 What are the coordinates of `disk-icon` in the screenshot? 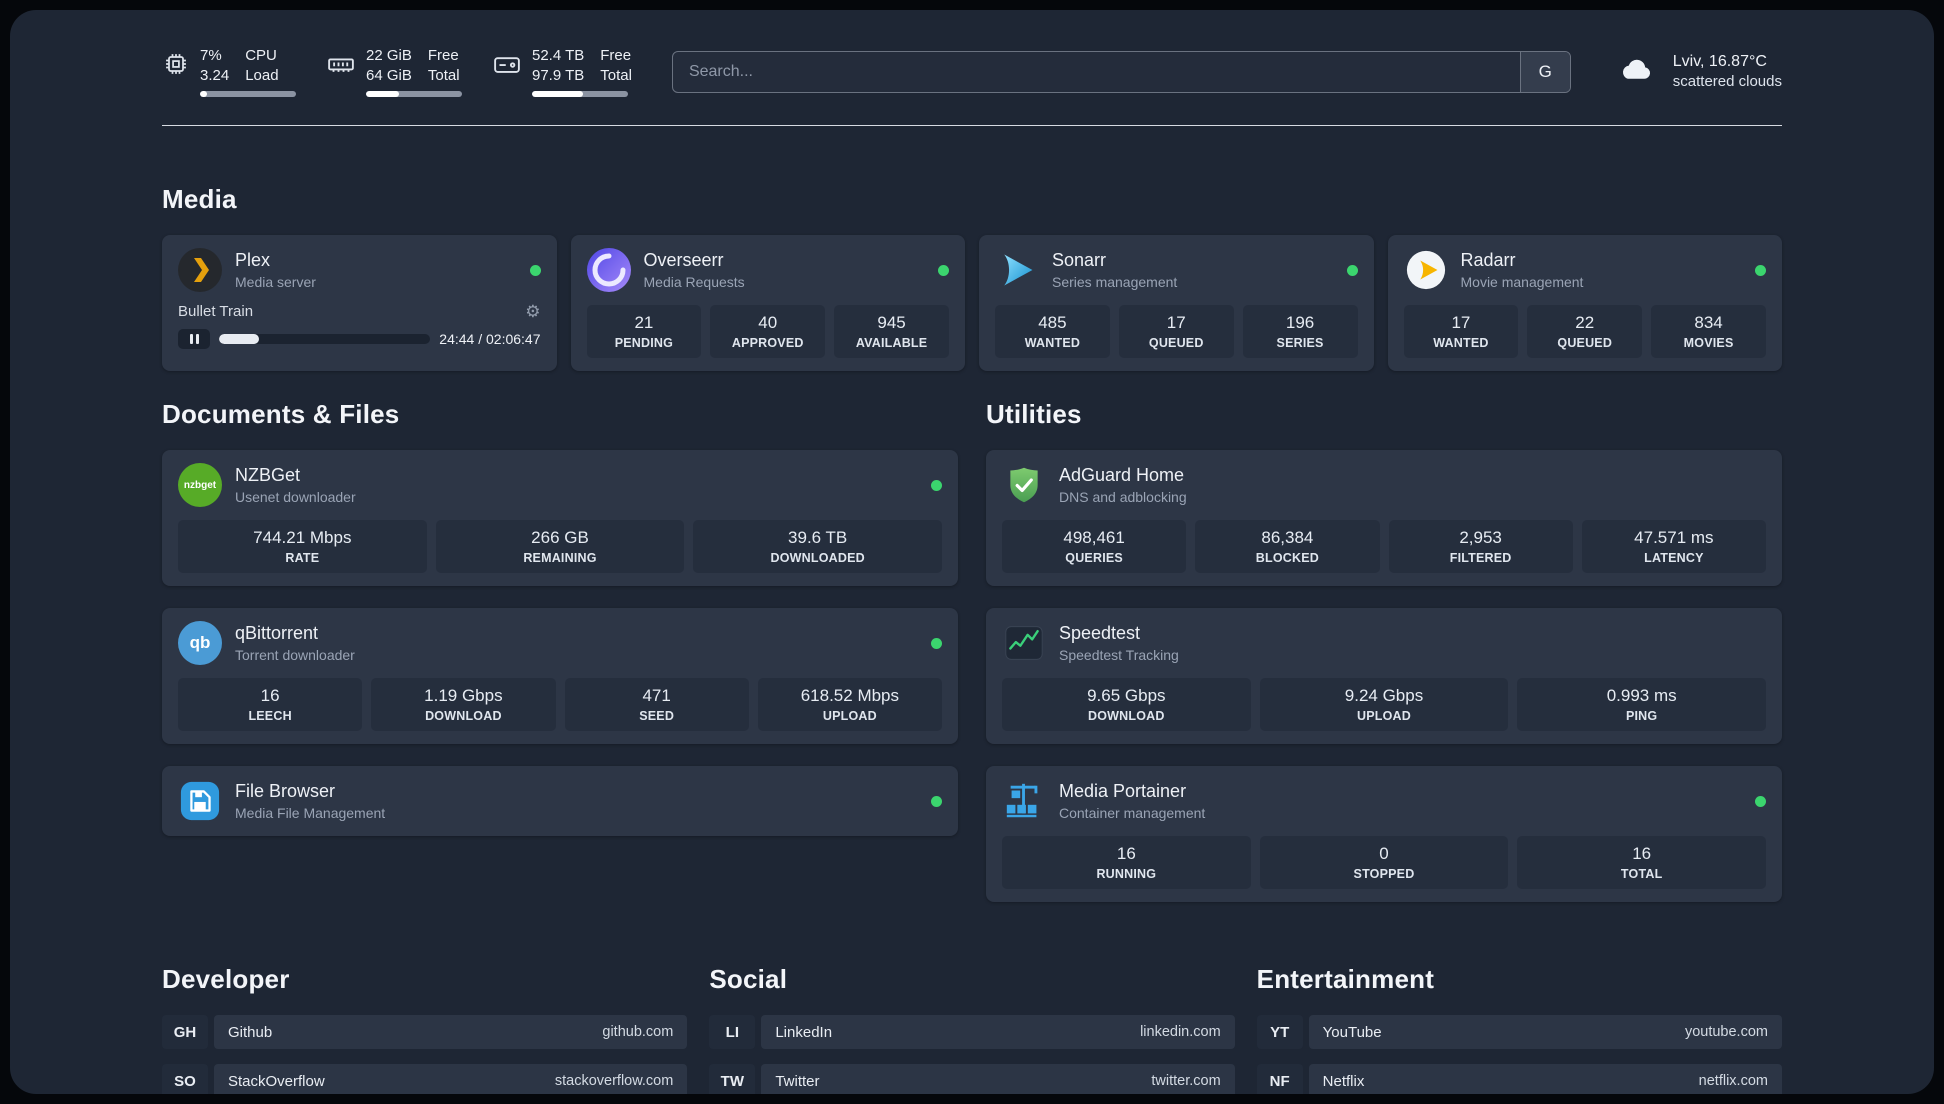 It's located at (507, 65).